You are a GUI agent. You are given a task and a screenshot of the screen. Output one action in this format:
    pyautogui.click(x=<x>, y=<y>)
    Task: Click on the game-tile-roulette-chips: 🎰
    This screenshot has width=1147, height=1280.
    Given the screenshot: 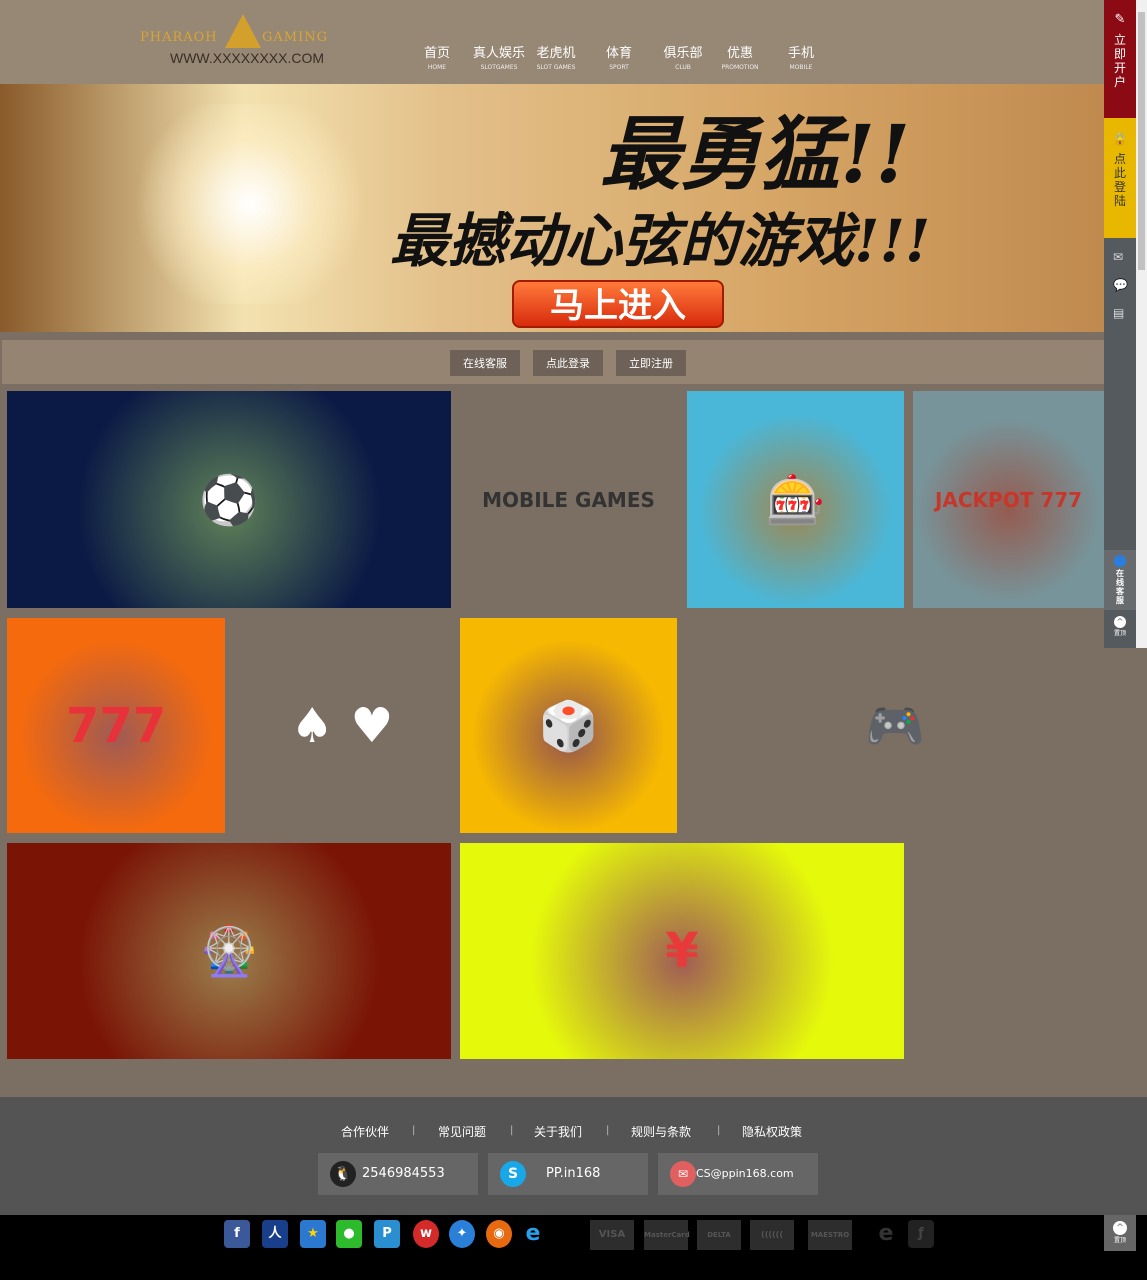 What is the action you would take?
    pyautogui.click(x=795, y=499)
    